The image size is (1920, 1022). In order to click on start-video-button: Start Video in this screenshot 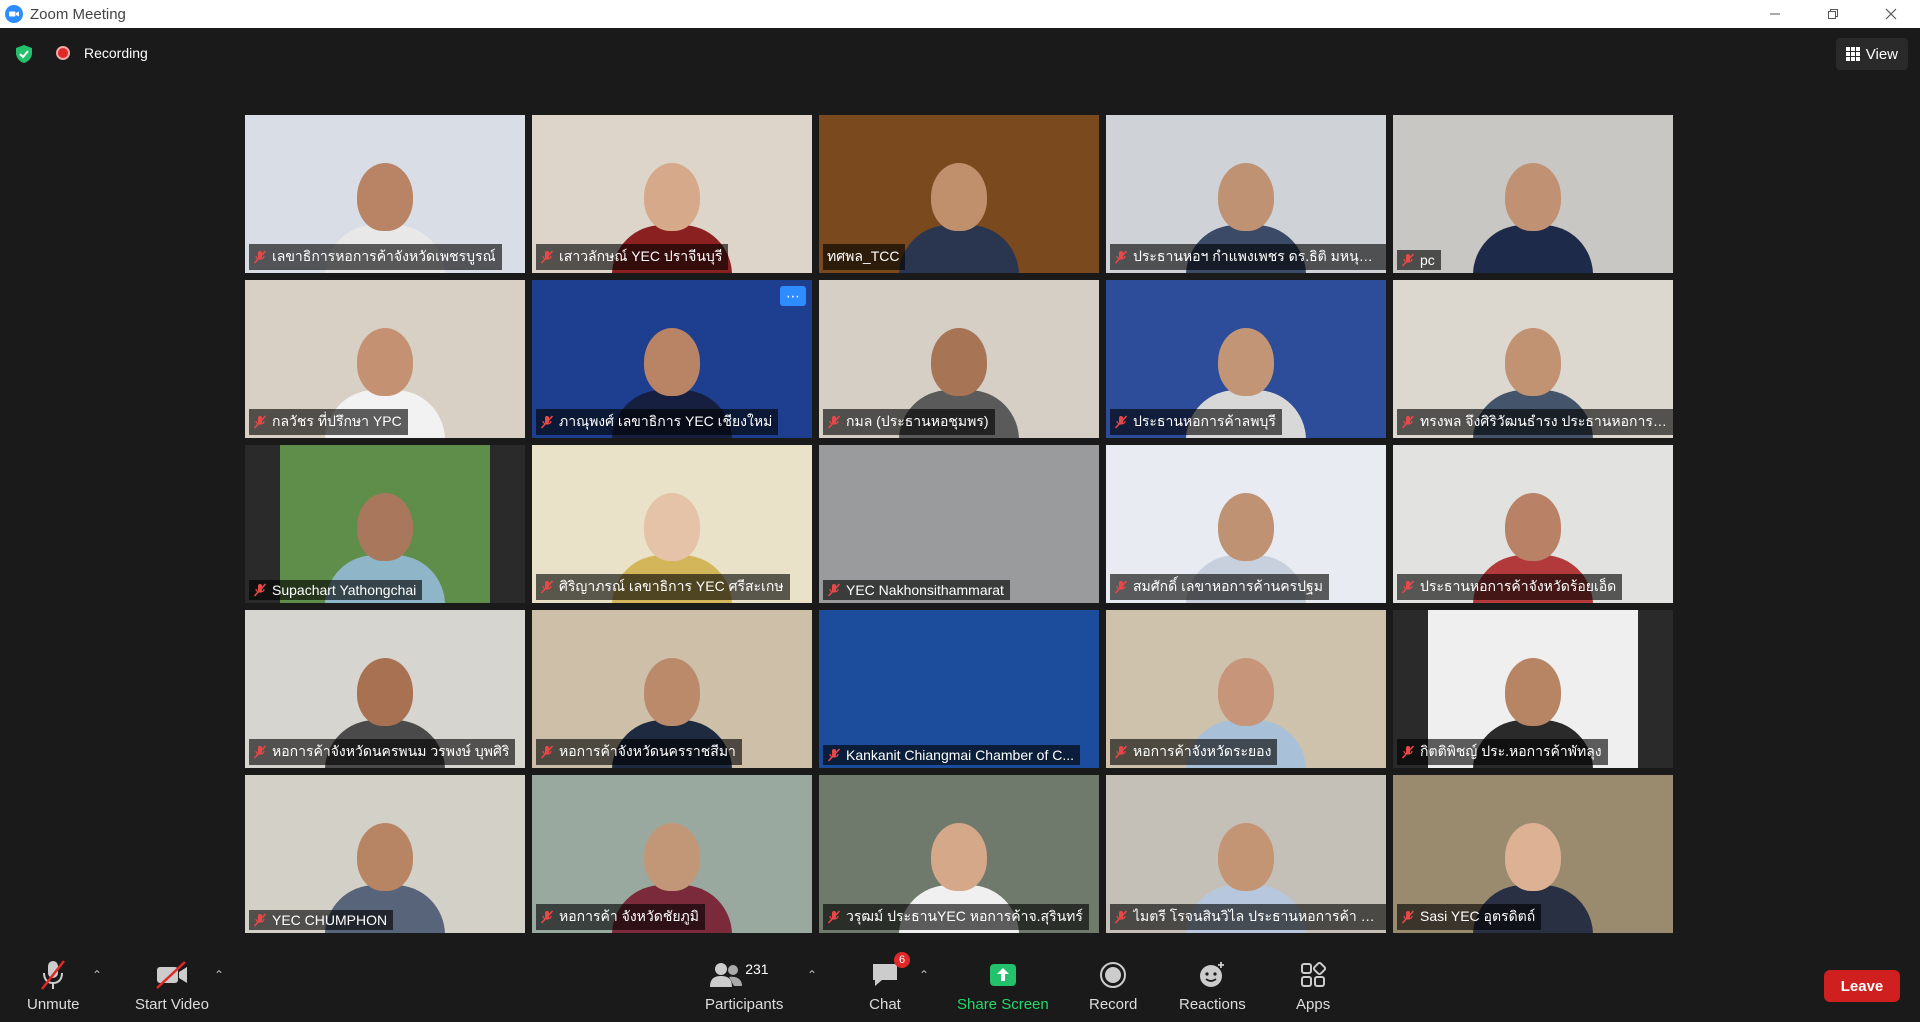, I will do `click(172, 985)`.